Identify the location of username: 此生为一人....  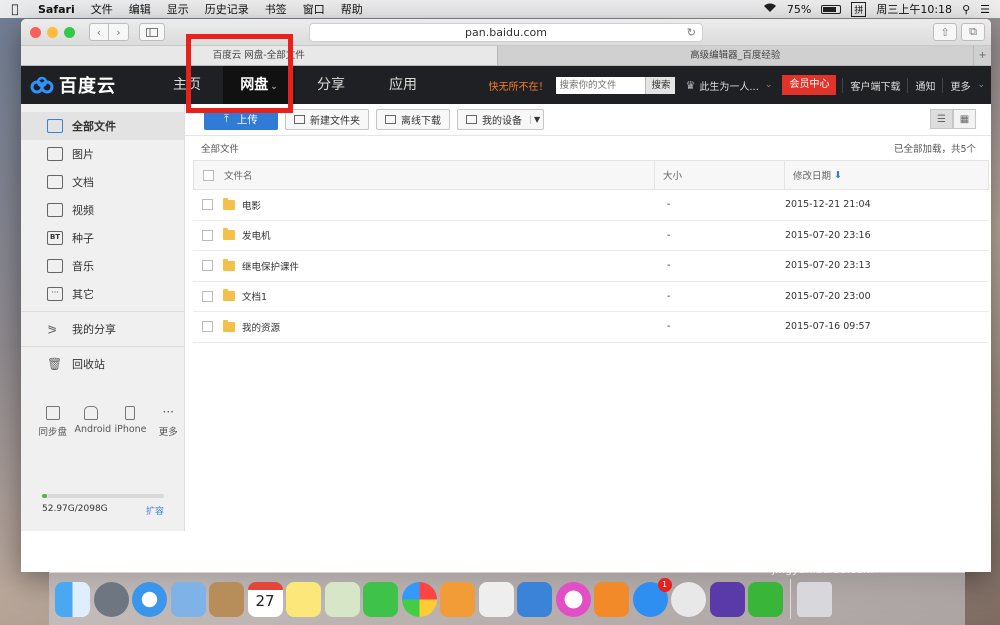
(729, 85).